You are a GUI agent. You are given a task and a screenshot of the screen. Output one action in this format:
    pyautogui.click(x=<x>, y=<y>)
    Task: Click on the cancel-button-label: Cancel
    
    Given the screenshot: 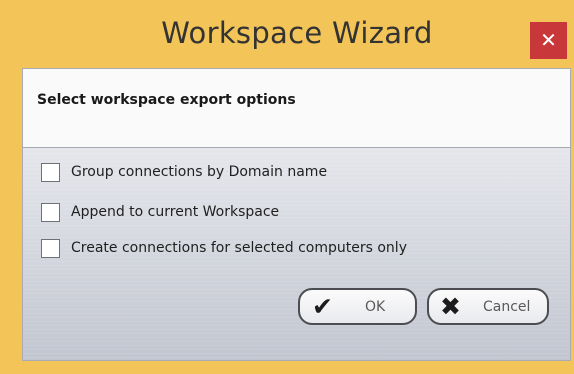 What is the action you would take?
    pyautogui.click(x=507, y=307)
    